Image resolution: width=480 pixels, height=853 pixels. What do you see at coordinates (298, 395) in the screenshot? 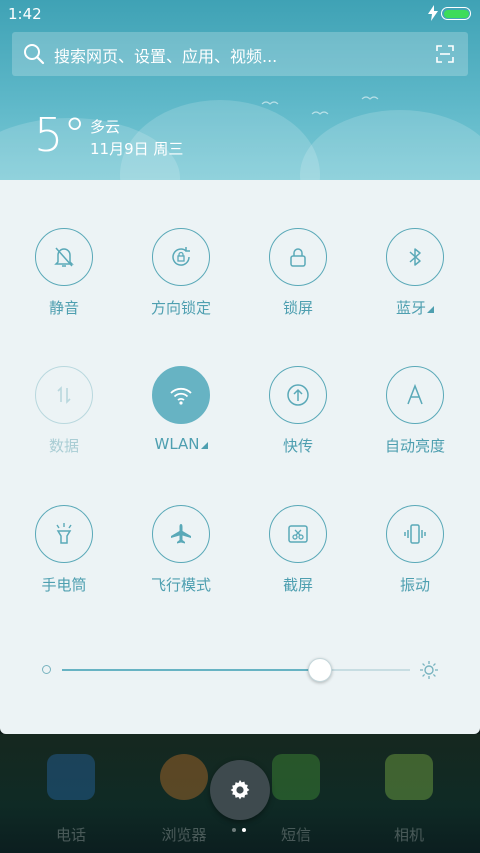
I see `upload-icon` at bounding box center [298, 395].